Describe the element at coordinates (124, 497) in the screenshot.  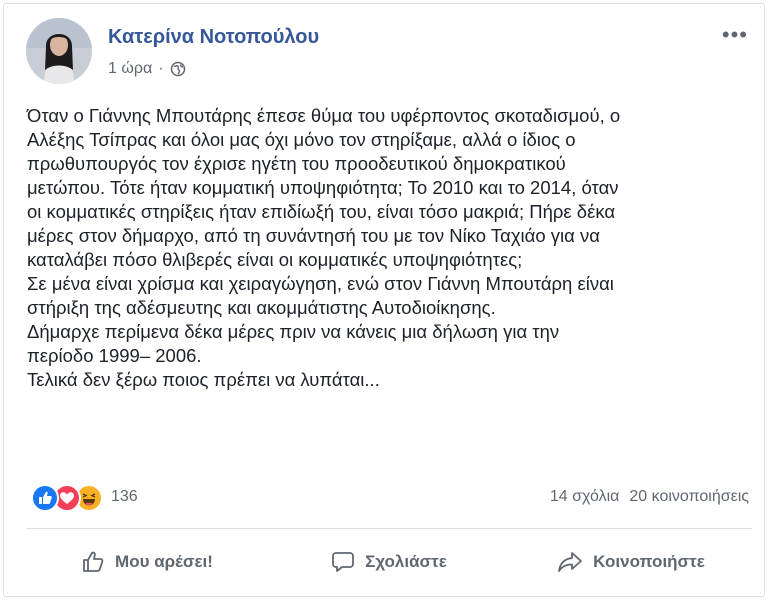
I see `reactions-count: 136` at that location.